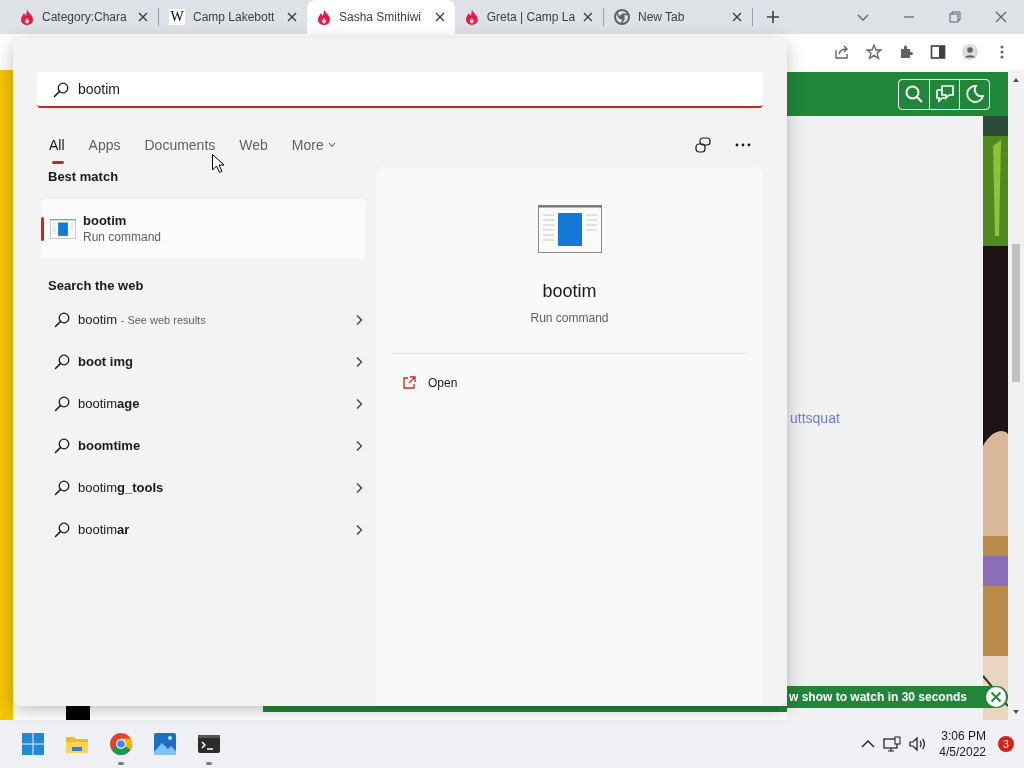  I want to click on bookmark-icon, so click(874, 52).